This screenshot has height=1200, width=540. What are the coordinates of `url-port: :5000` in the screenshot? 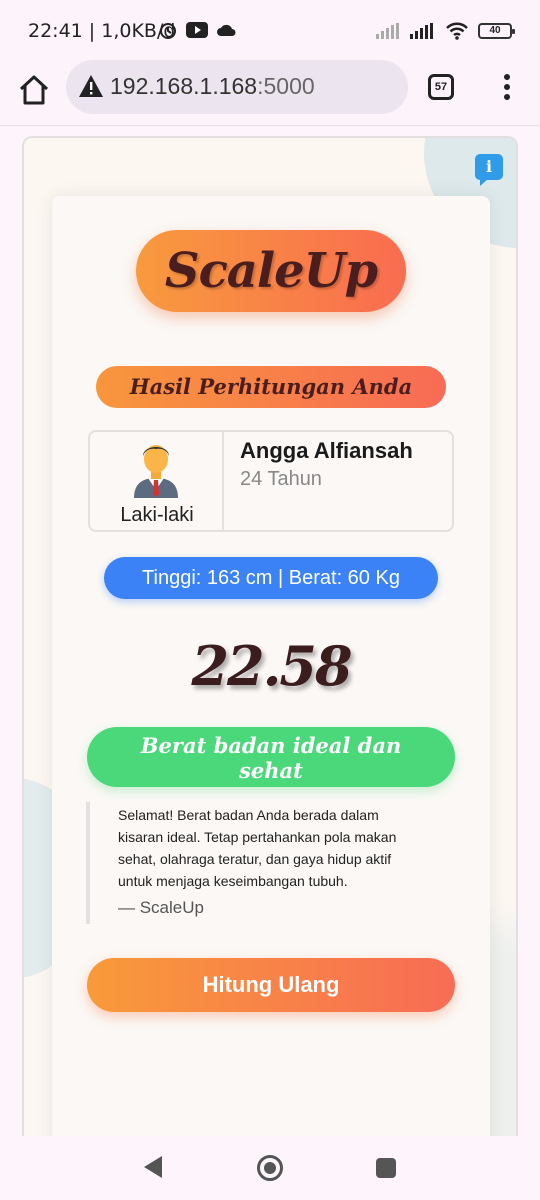 It's located at (286, 86).